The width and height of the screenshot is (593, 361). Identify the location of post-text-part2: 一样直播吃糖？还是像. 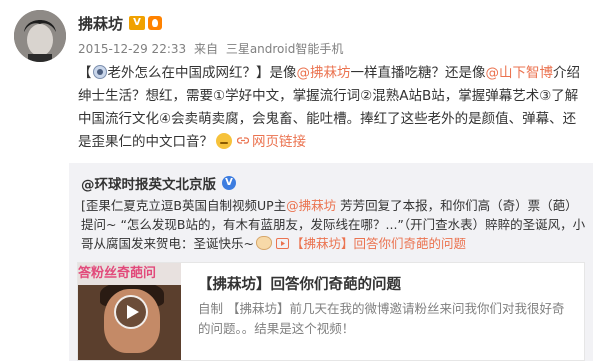
(418, 73).